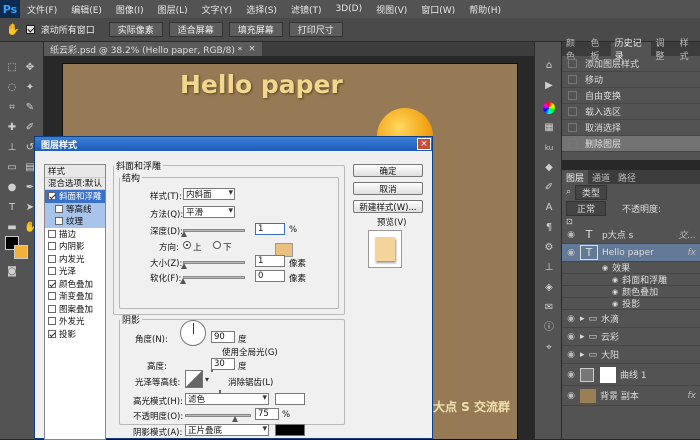 This screenshot has height=440, width=700. Describe the element at coordinates (217, 9) in the screenshot. I see `menu-type: 文字(Y)` at that location.